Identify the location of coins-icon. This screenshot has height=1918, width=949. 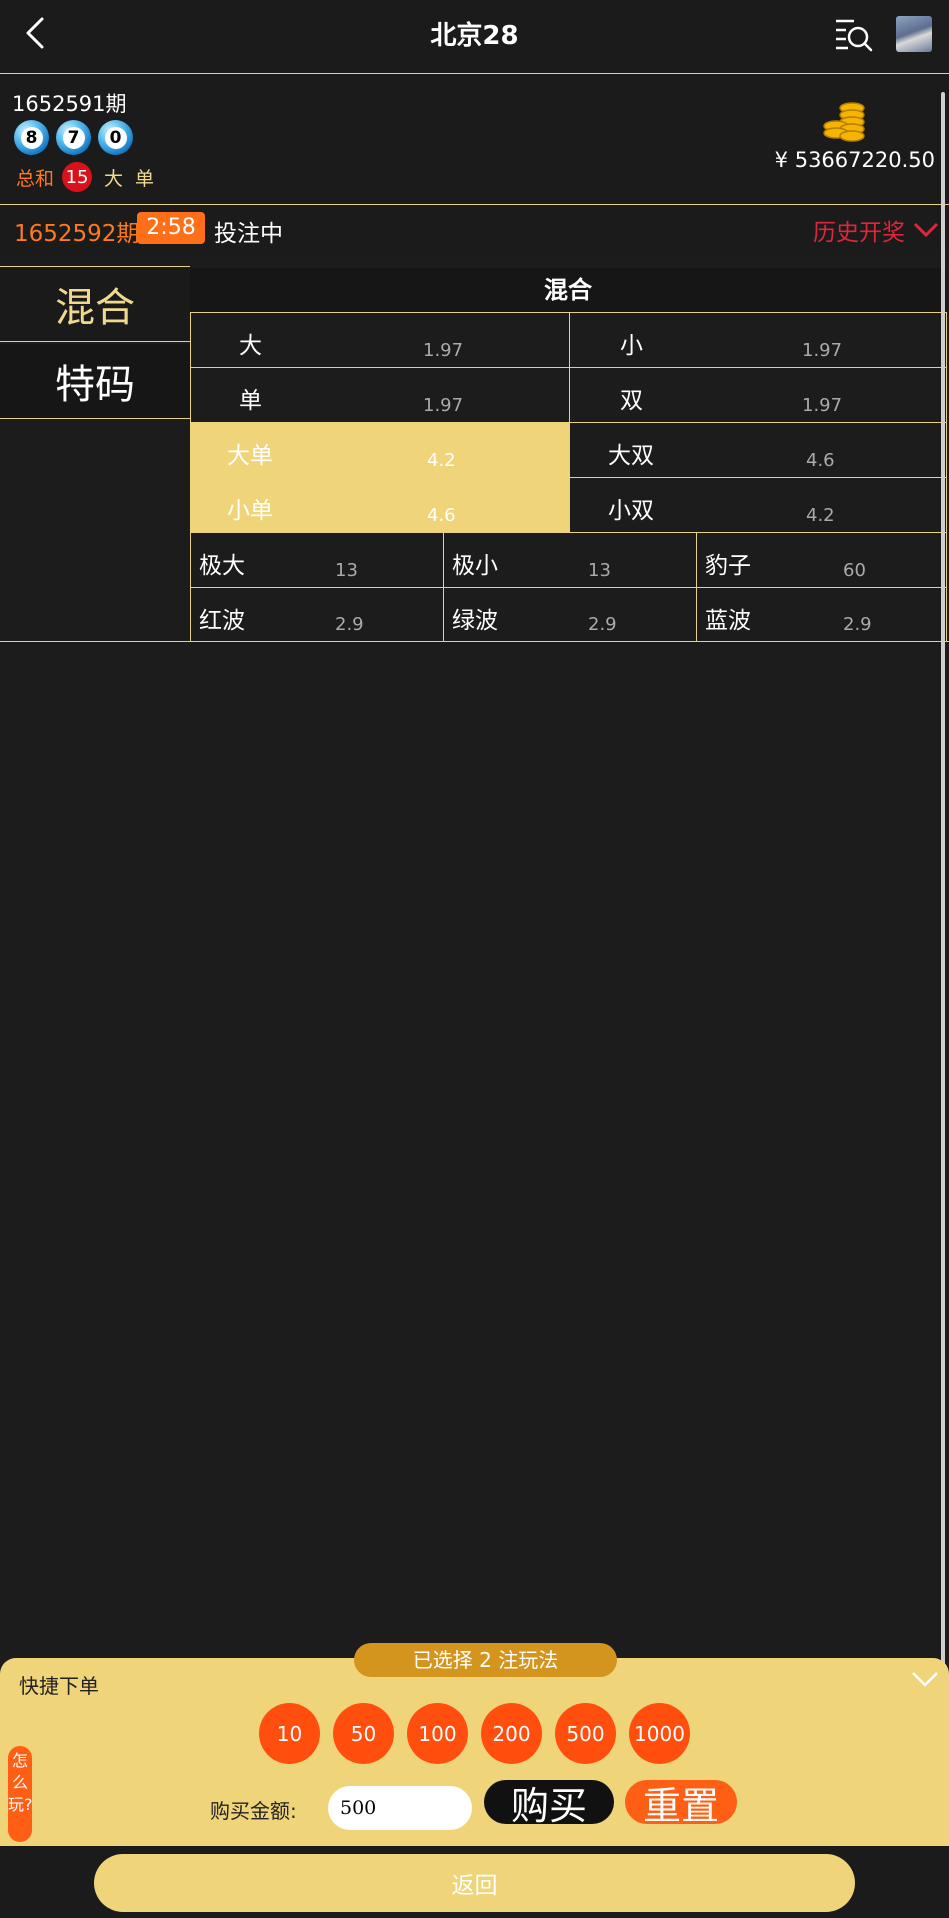
(845, 122).